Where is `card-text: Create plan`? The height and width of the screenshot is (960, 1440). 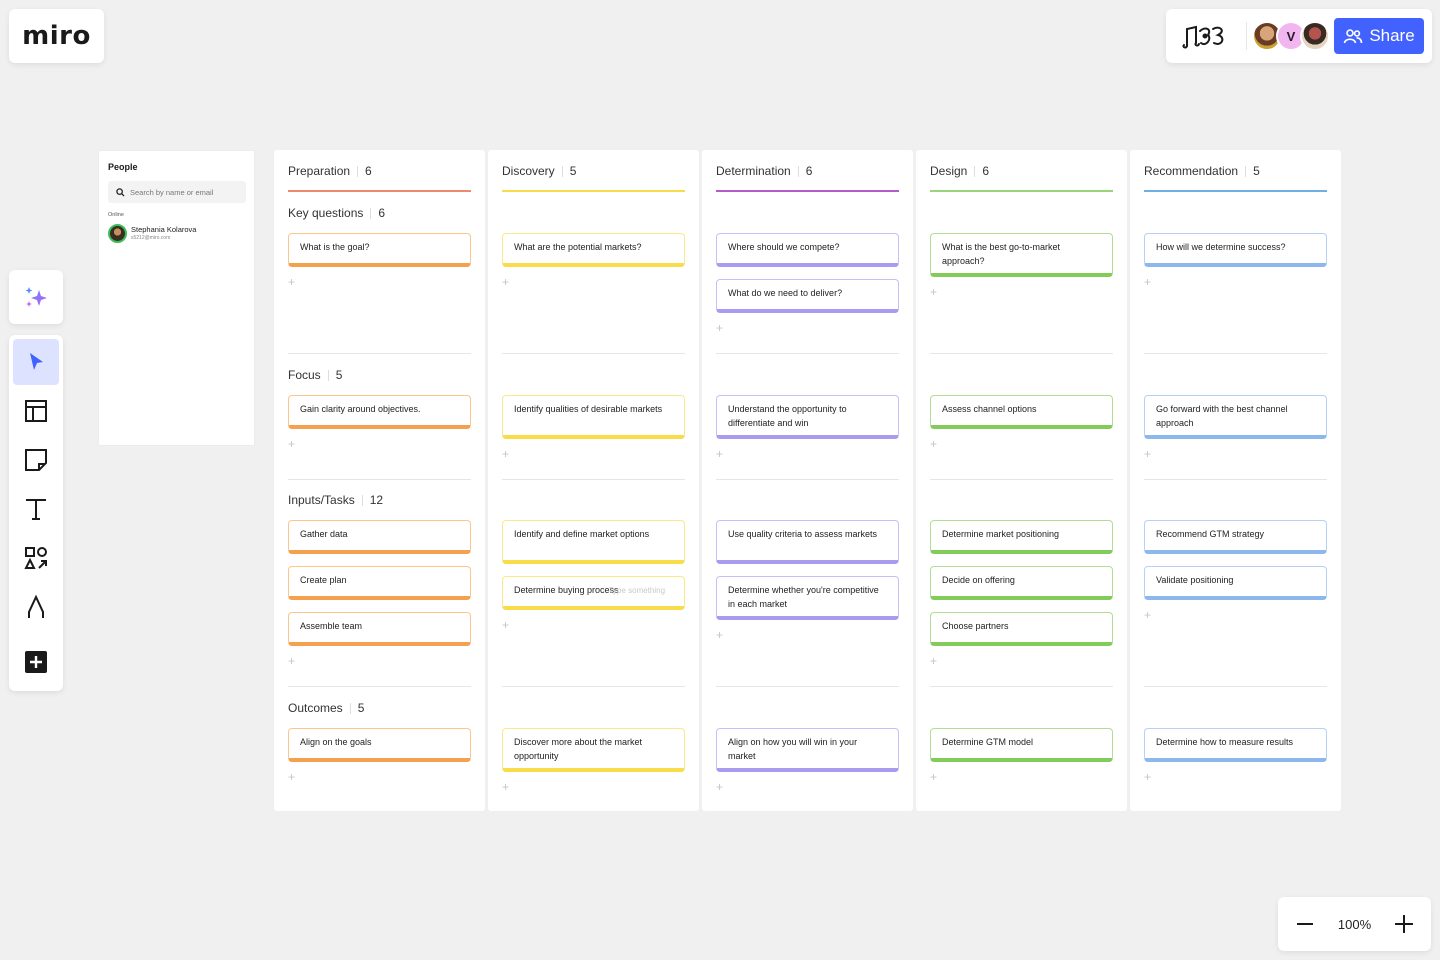
card-text: Create plan is located at coordinates (323, 580).